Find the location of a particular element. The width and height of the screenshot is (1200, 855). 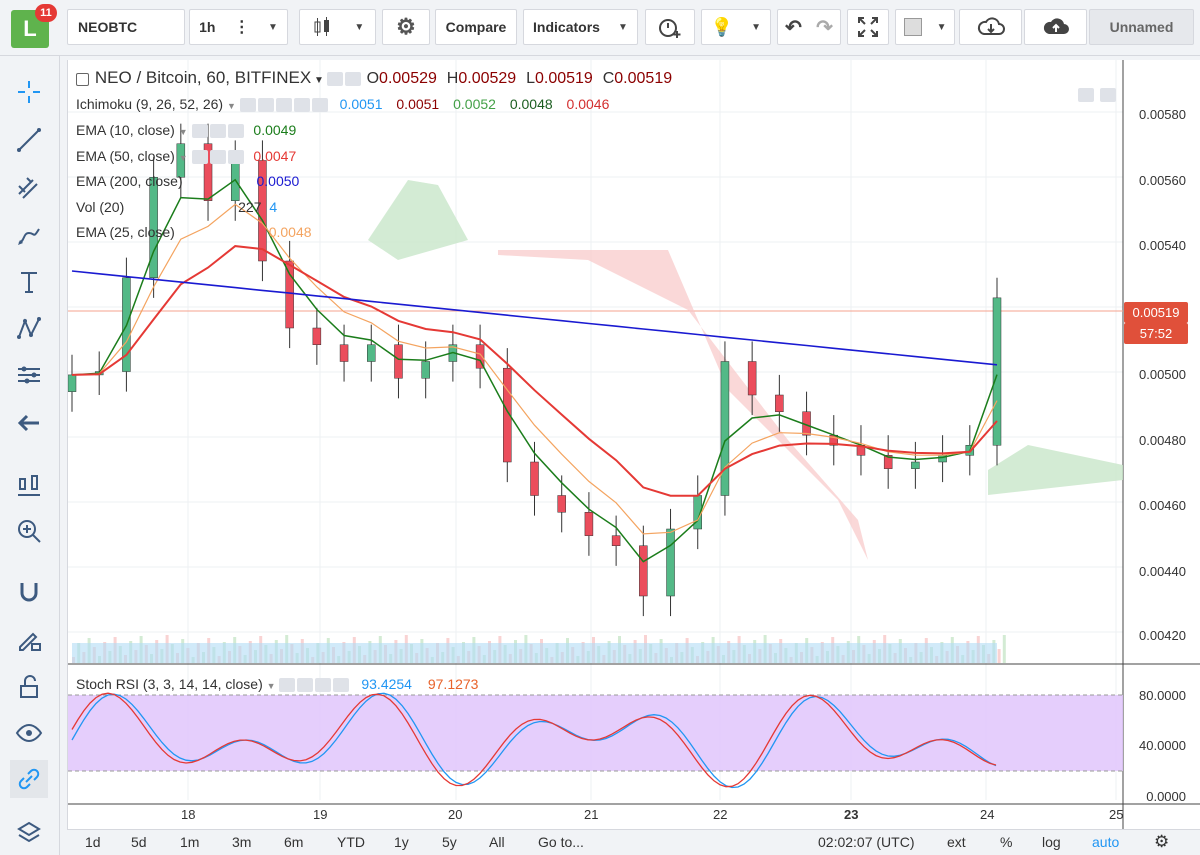

clock: 02:02:07 (UTC) is located at coordinates (866, 842).